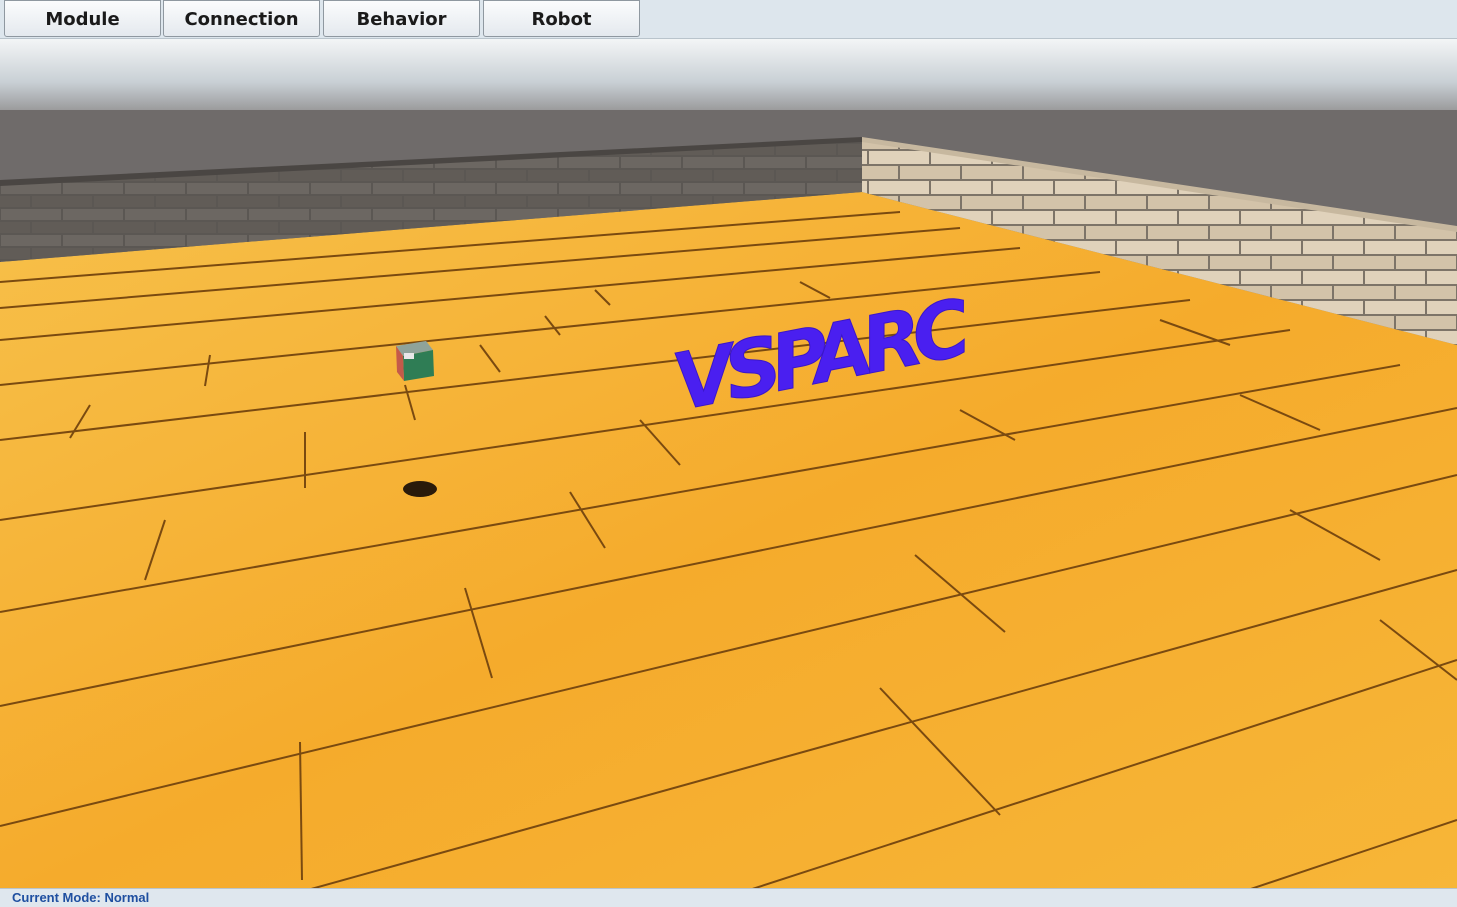  What do you see at coordinates (728, 897) in the screenshot?
I see `status-bar: Current Mode: Normal` at bounding box center [728, 897].